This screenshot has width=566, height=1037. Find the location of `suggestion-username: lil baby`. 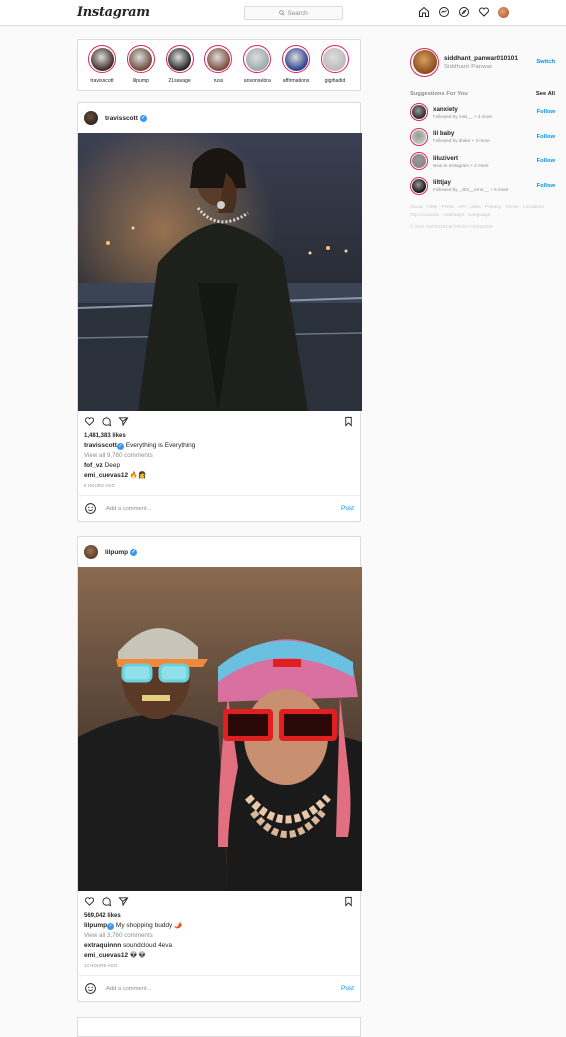

suggestion-username: lil baby is located at coordinates (482, 133).